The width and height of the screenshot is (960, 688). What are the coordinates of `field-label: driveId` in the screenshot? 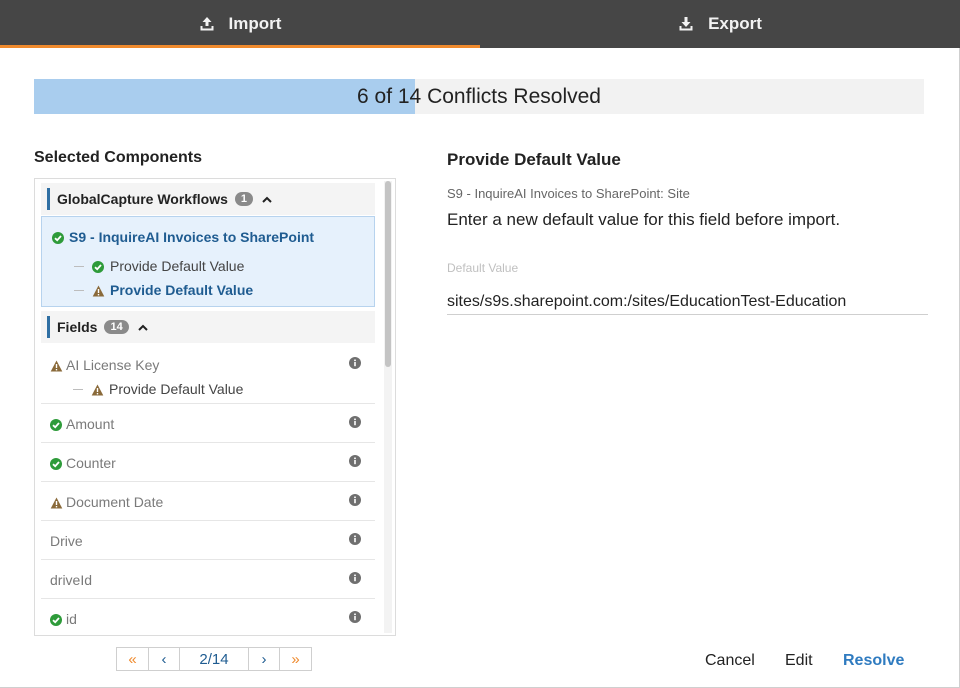 It's located at (71, 580).